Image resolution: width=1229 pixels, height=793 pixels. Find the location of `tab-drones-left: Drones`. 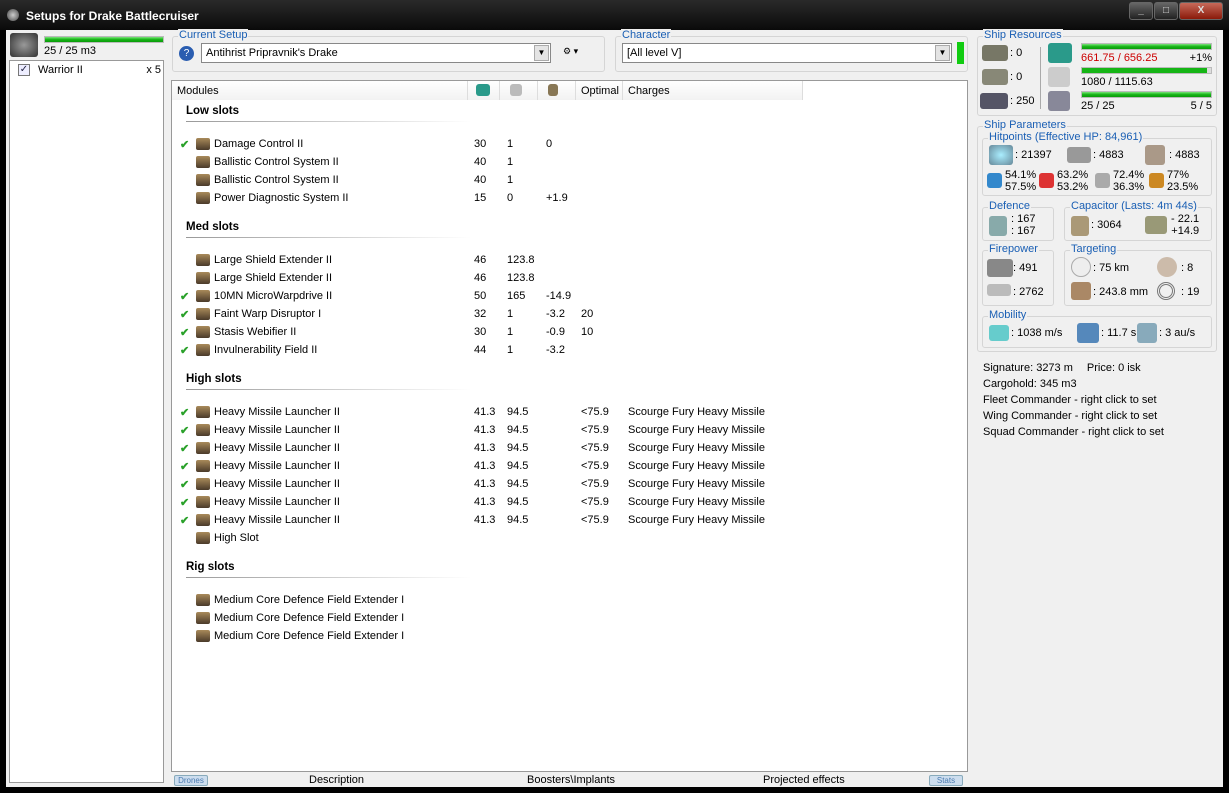

tab-drones-left: Drones is located at coordinates (191, 780).